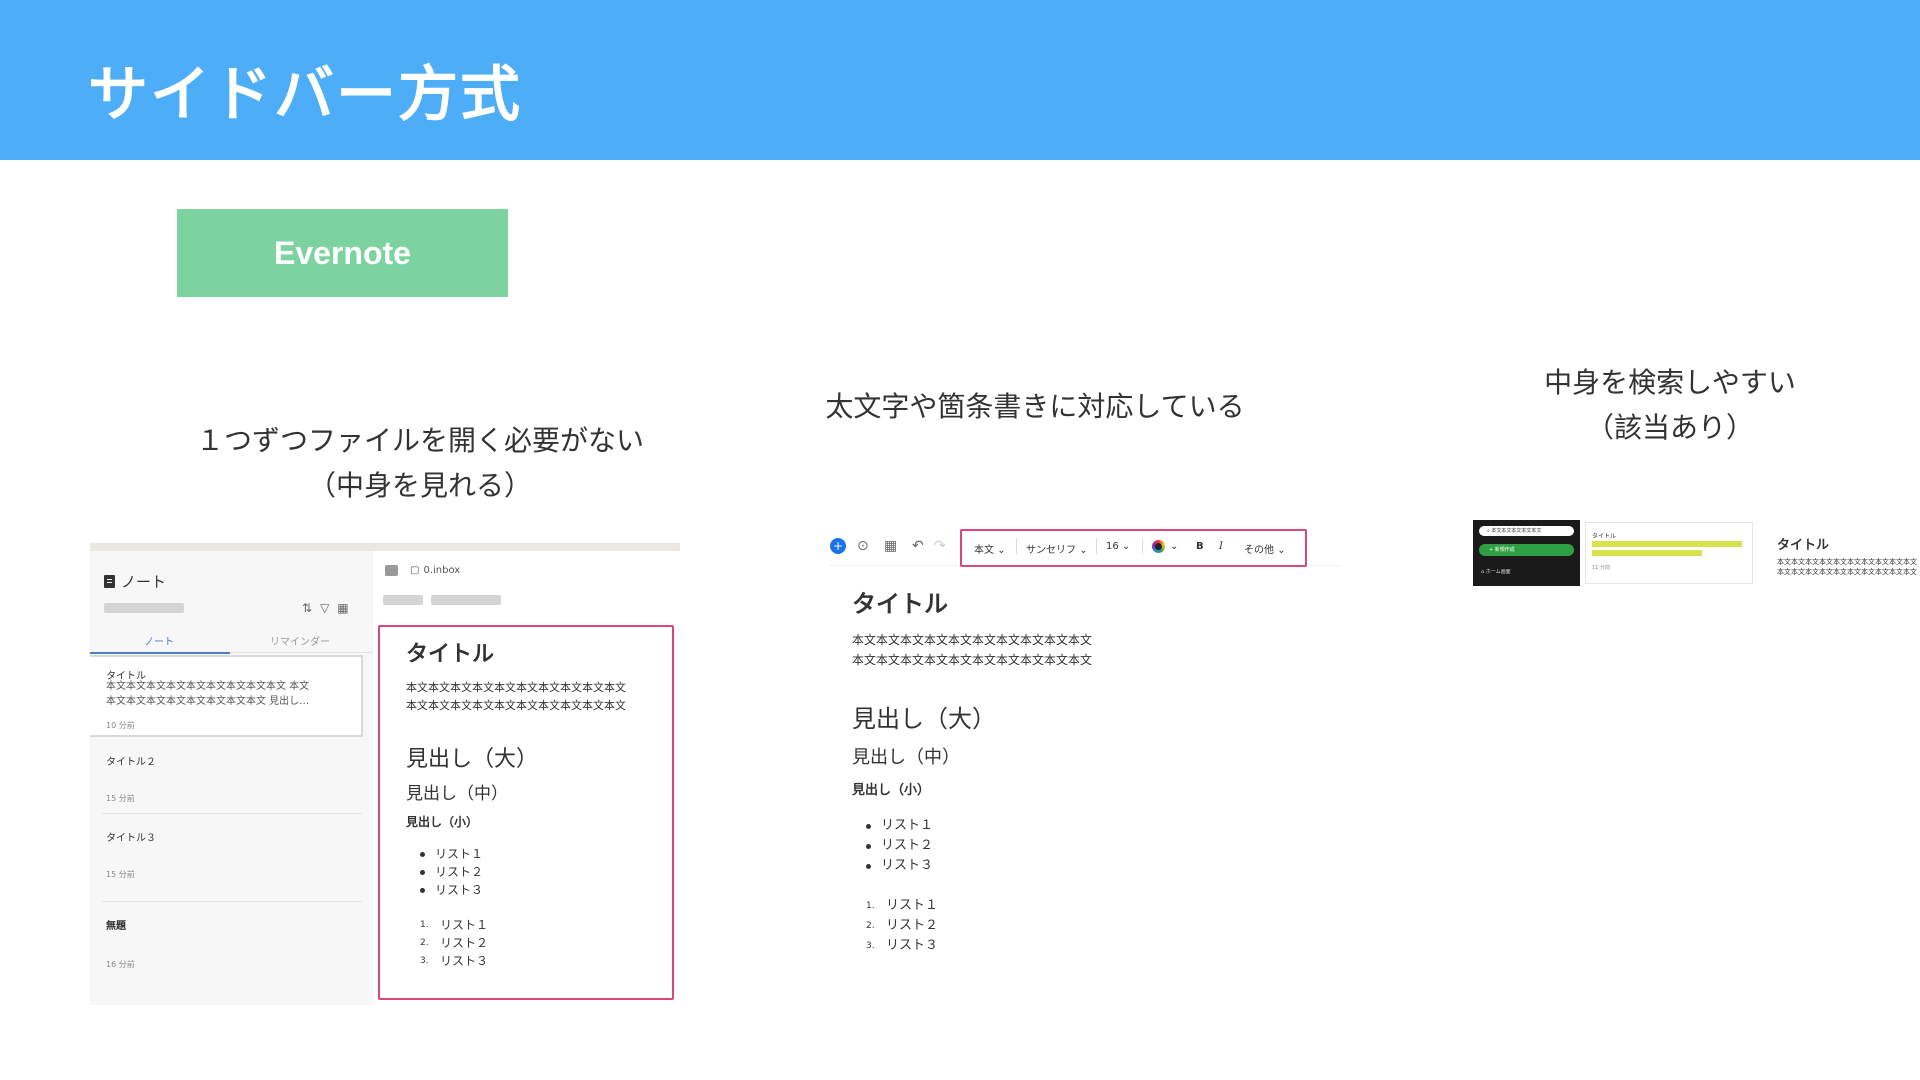 Image resolution: width=1920 pixels, height=1080 pixels. I want to click on checkbox-icon: ⊙, so click(863, 546).